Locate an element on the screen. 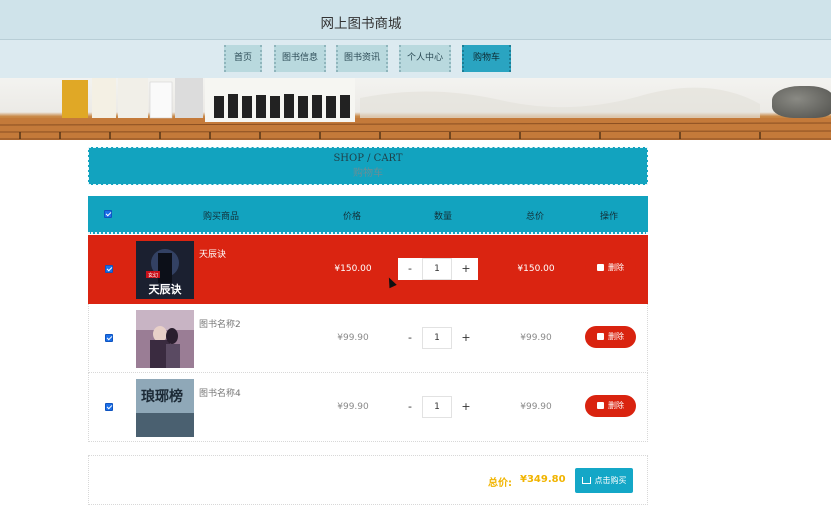 Image resolution: width=831 pixels, height=518 pixels. section-header: SHOP / CART 购物车 is located at coordinates (368, 166).